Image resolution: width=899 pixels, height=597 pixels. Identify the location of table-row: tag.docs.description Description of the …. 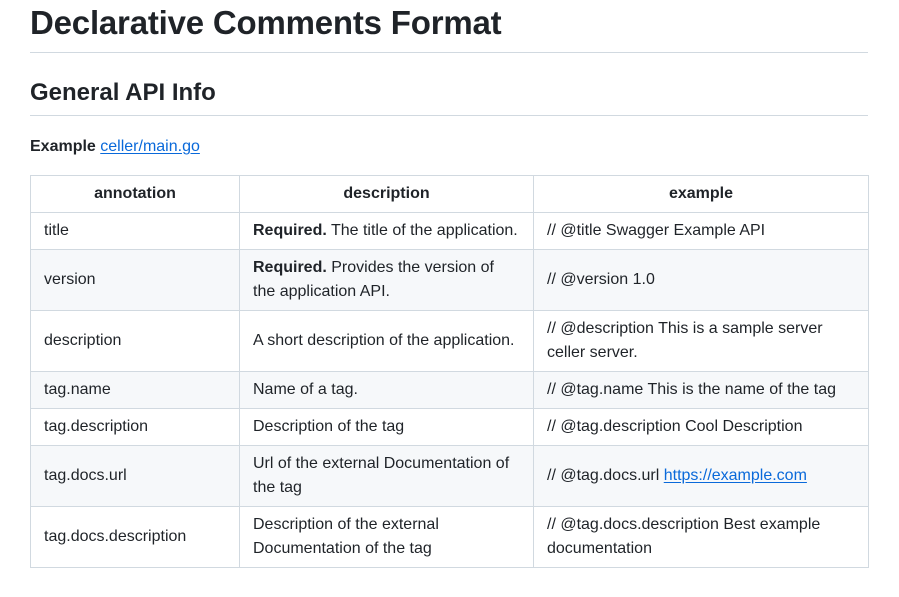
(449, 537).